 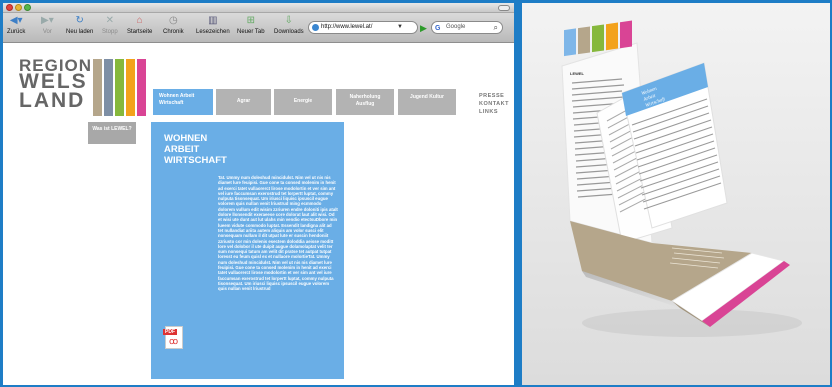 I want to click on site-logo: REGION WELS LAND, so click(x=55, y=85).